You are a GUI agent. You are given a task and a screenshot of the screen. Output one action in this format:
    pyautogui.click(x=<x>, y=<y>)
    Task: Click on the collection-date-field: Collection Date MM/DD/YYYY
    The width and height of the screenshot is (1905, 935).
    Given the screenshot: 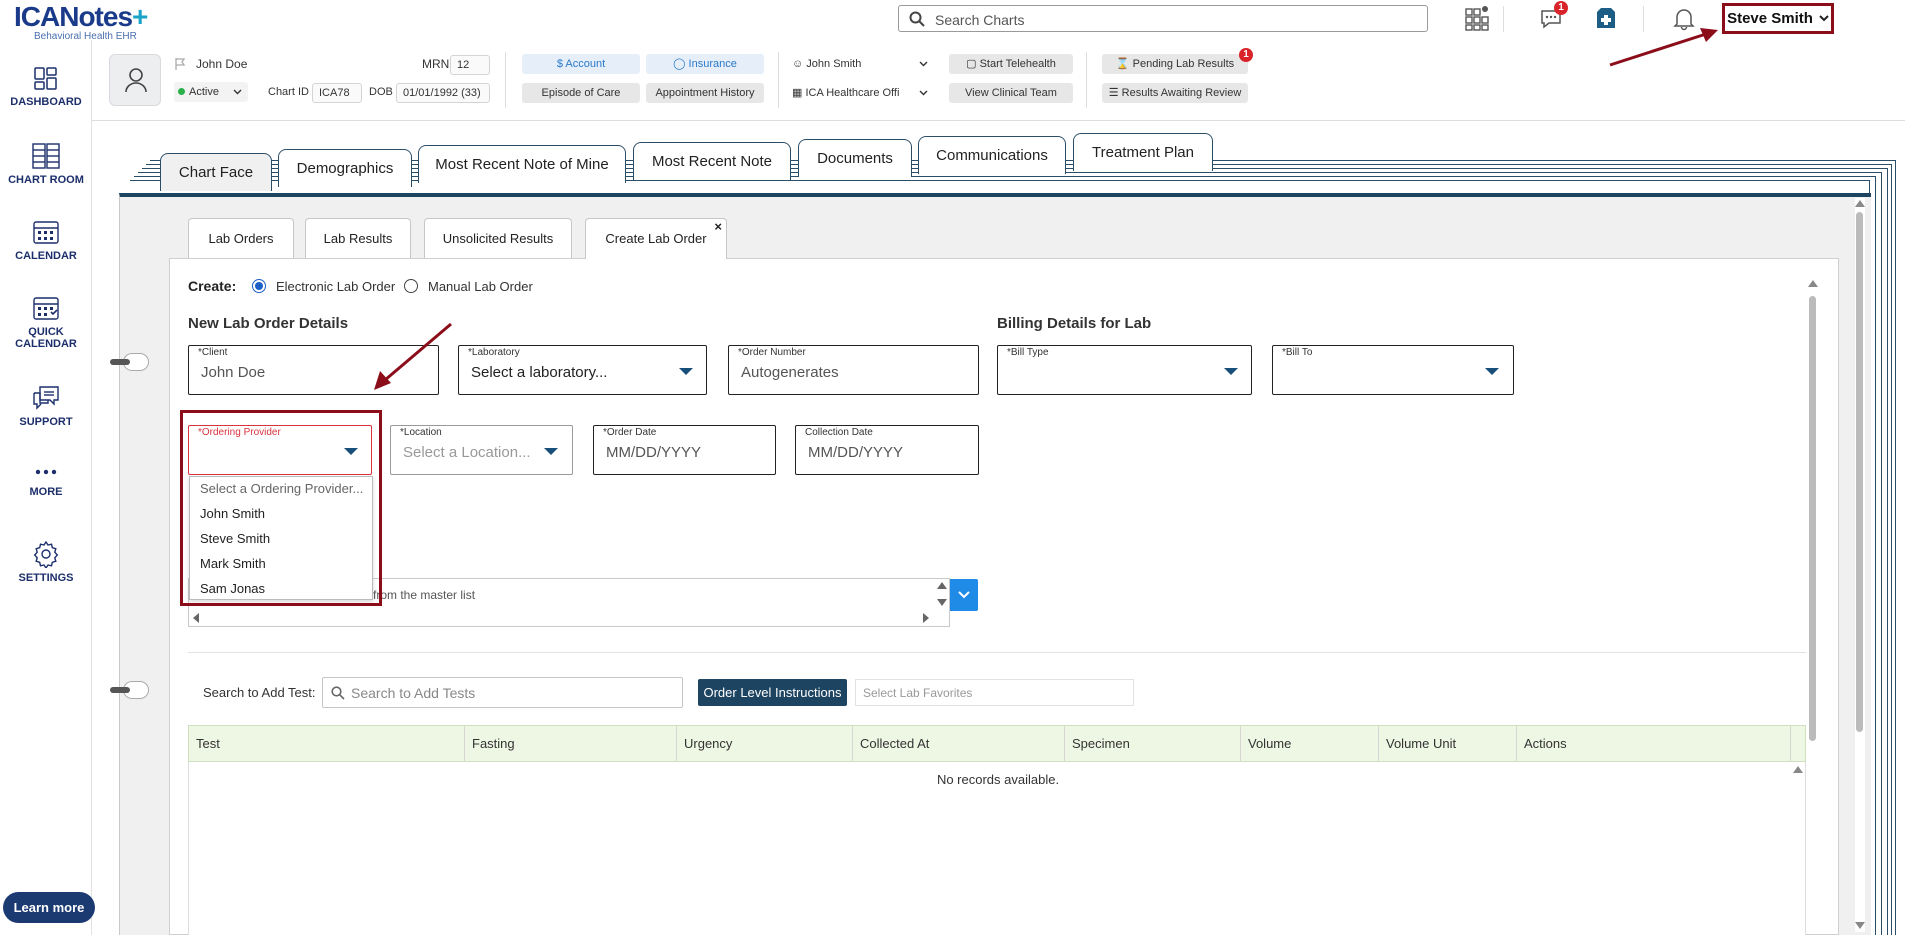 What is the action you would take?
    pyautogui.click(x=887, y=450)
    